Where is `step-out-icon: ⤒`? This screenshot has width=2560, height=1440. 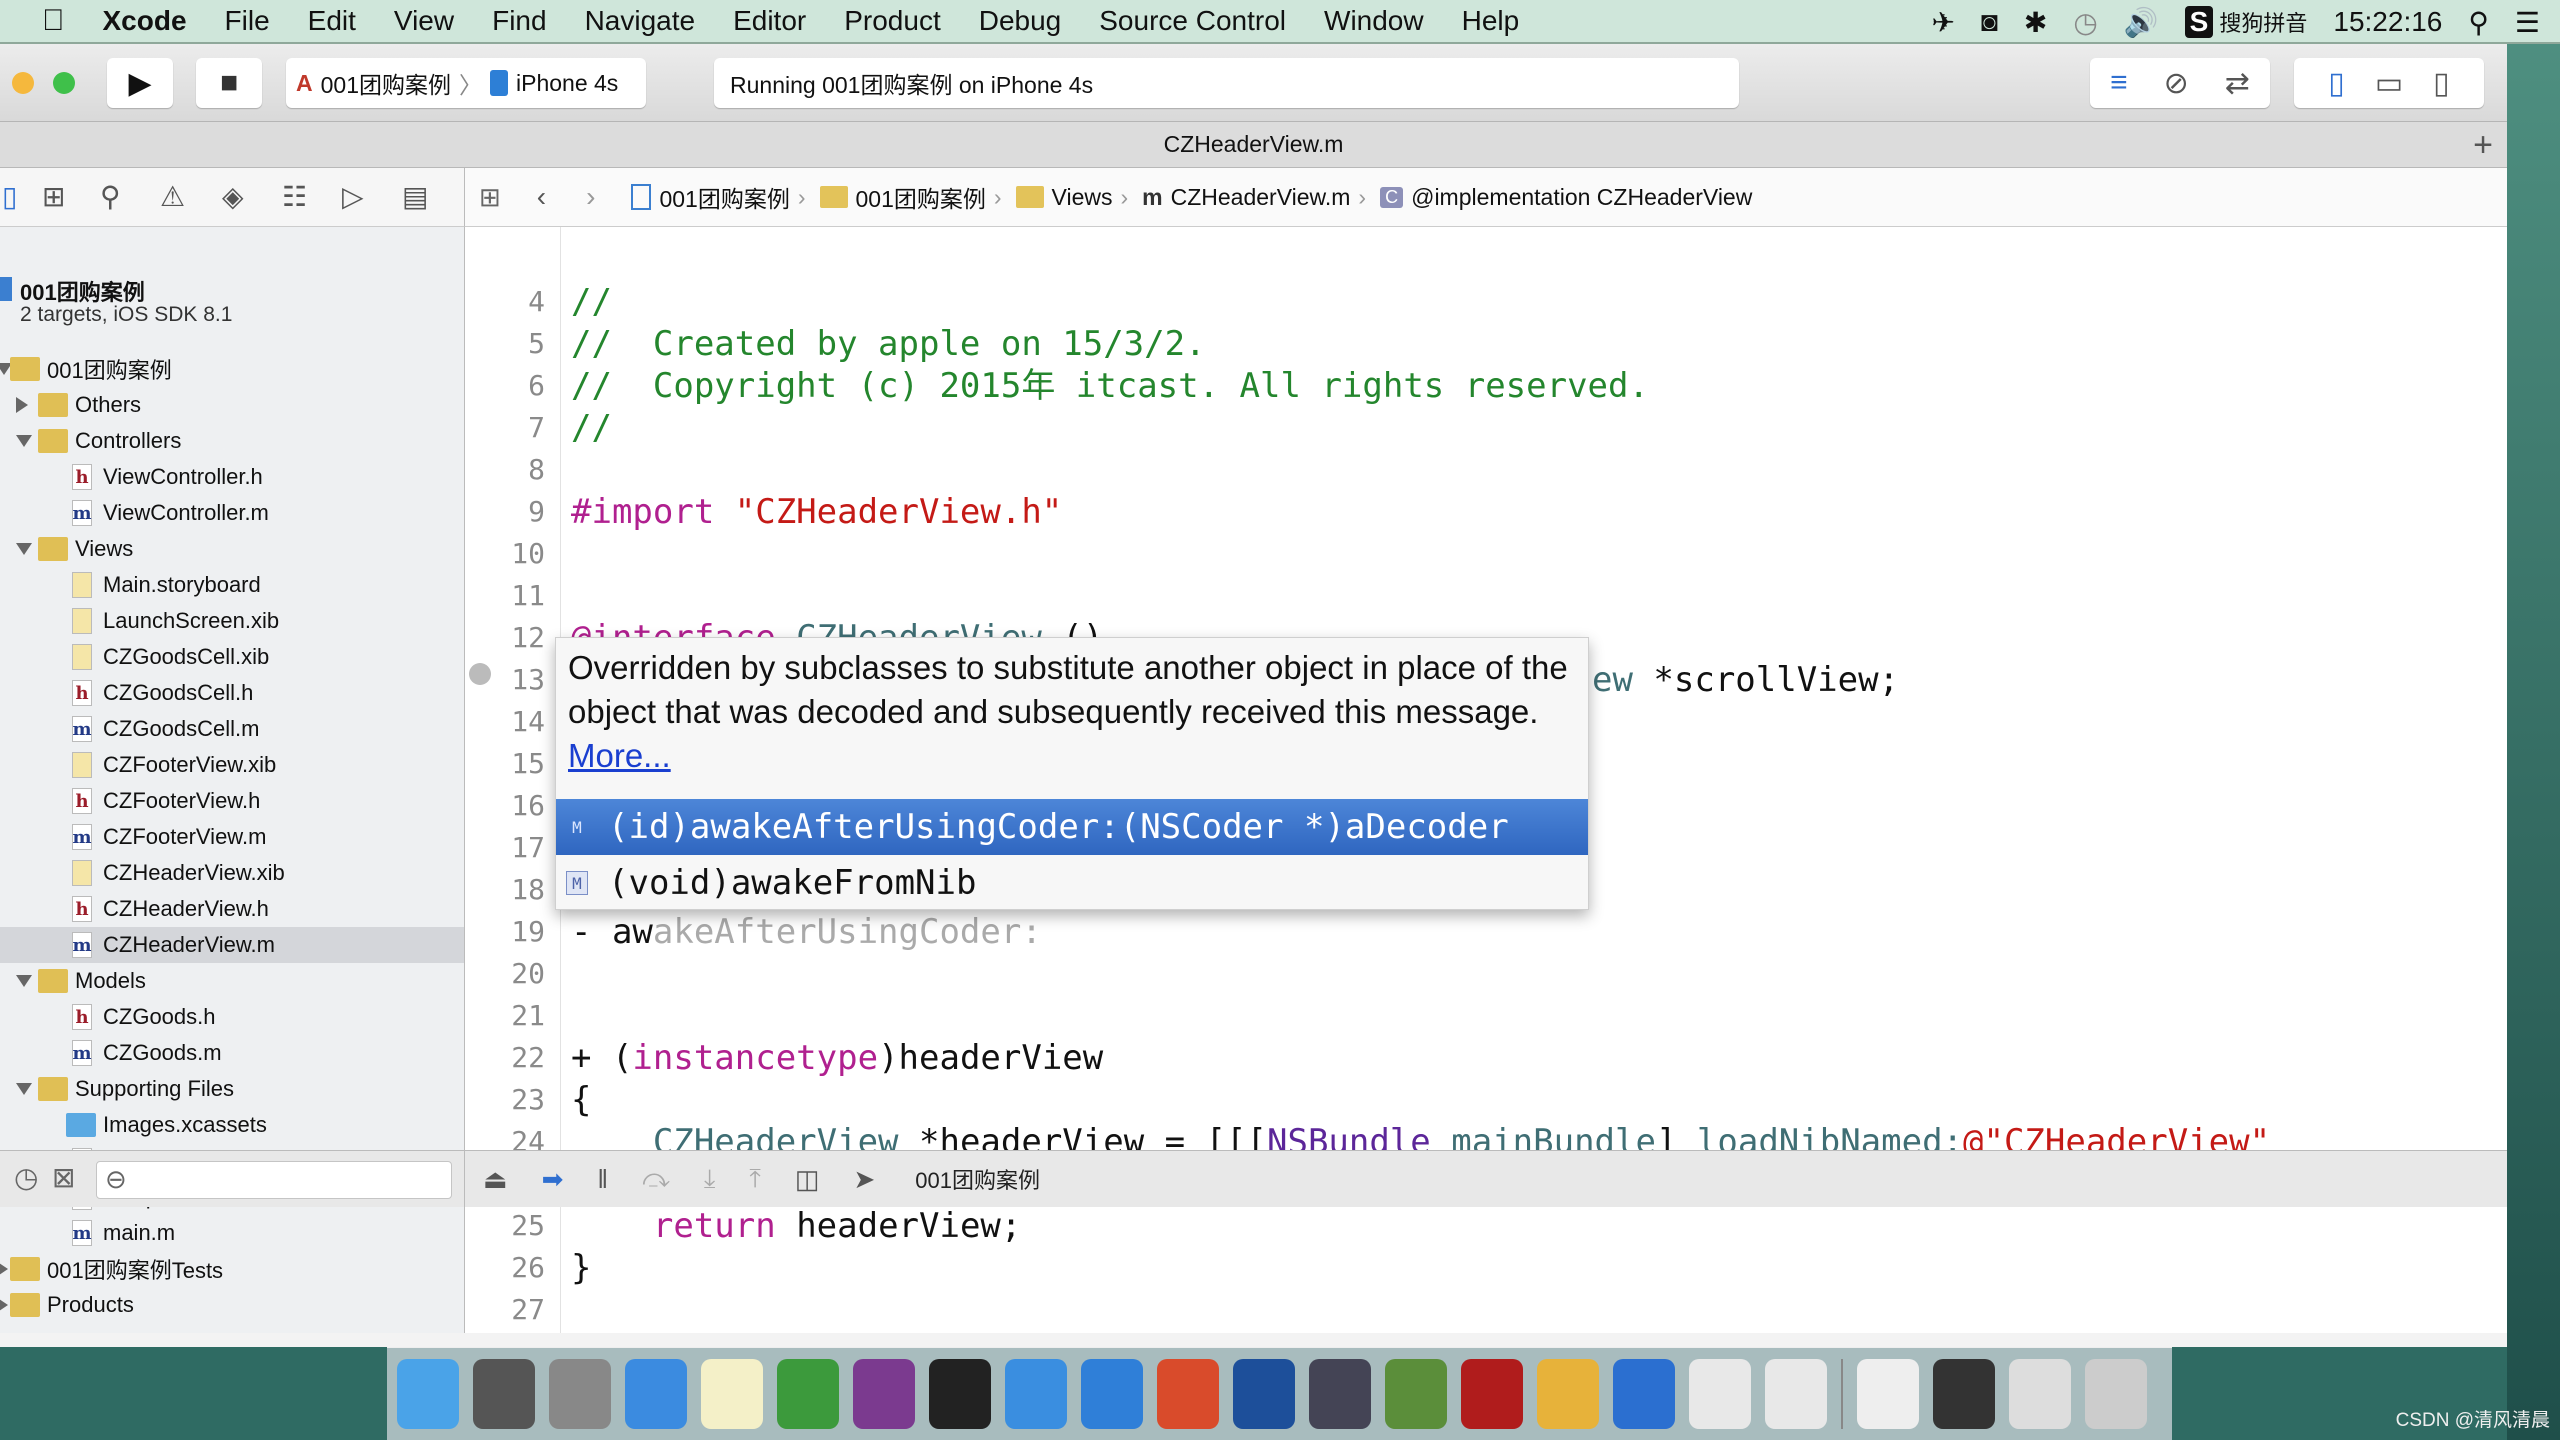 step-out-icon: ⤒ is located at coordinates (755, 1179).